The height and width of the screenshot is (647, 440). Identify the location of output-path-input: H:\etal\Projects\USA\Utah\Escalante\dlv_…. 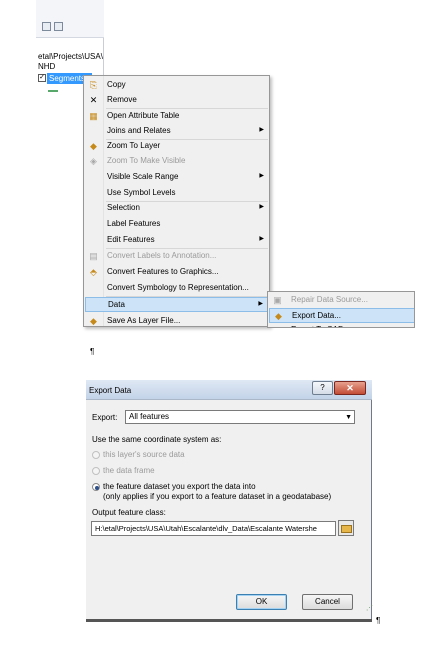
(213, 528).